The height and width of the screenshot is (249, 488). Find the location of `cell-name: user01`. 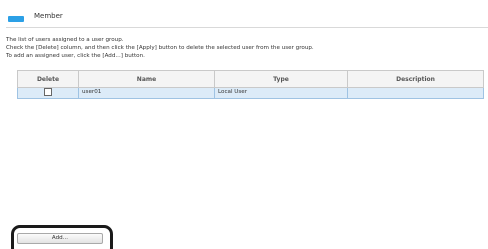

cell-name: user01 is located at coordinates (146, 93).